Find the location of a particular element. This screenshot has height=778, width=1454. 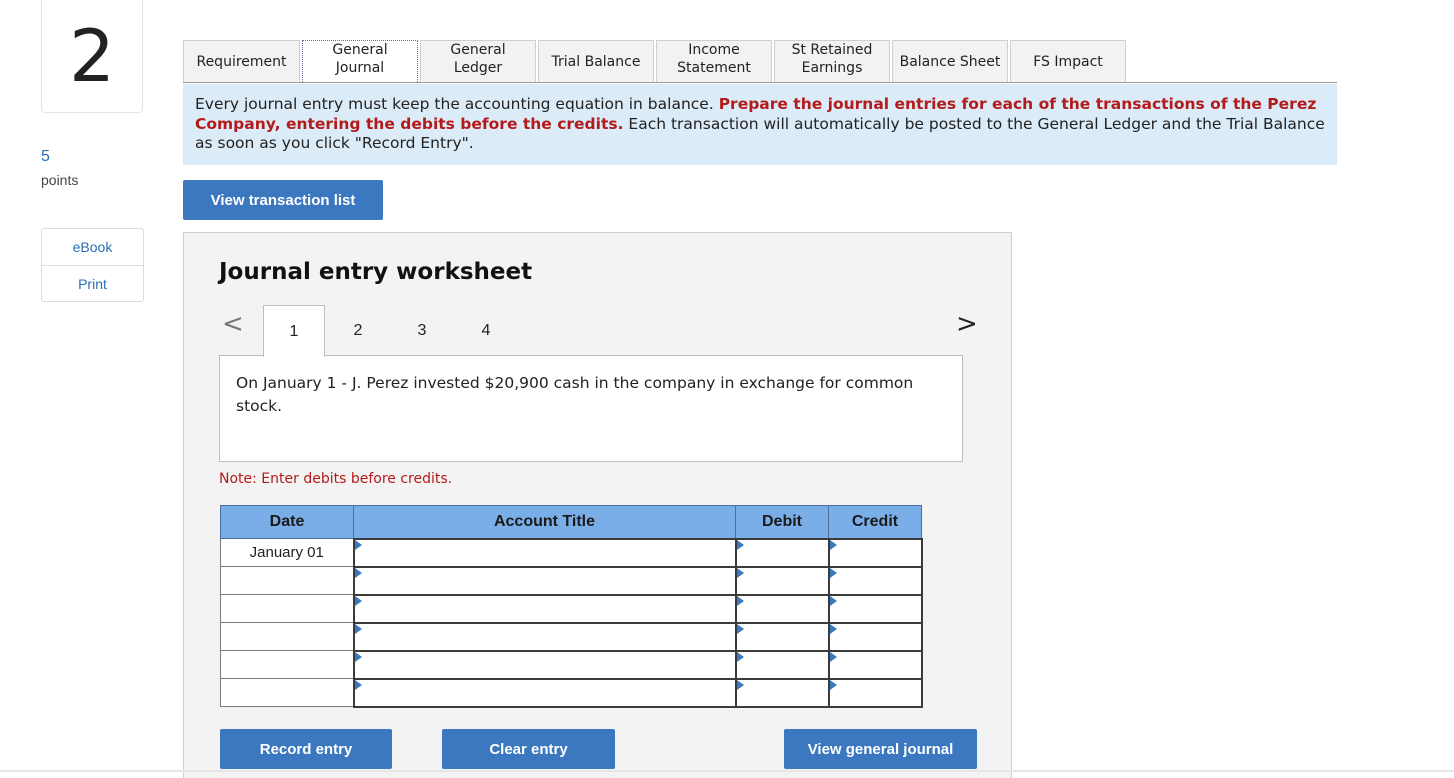

ebook-link: eBook is located at coordinates (92, 247).